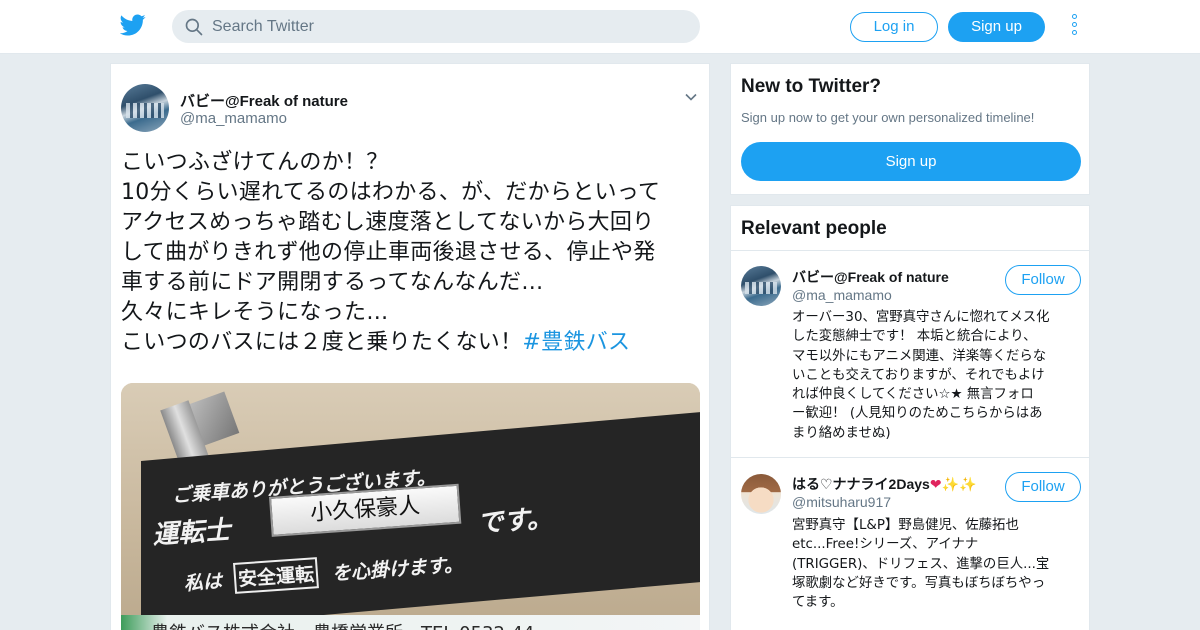 The image size is (1200, 630). What do you see at coordinates (191, 533) in the screenshot?
I see `photo-text-driver-prefix: 運転士` at bounding box center [191, 533].